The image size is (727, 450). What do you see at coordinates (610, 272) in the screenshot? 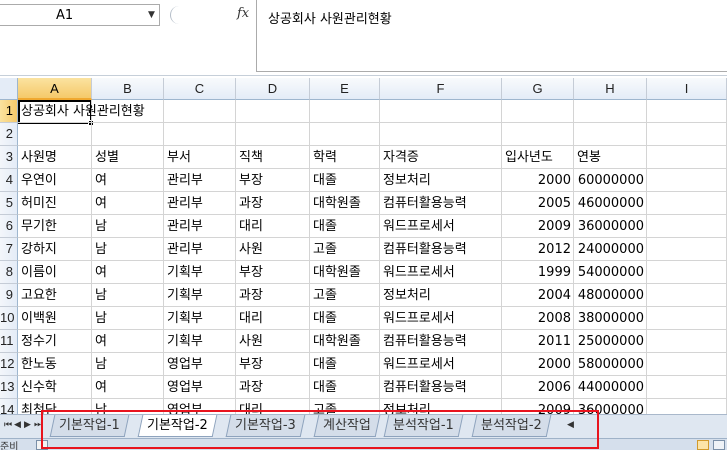
I see `data-cell: 54000000` at bounding box center [610, 272].